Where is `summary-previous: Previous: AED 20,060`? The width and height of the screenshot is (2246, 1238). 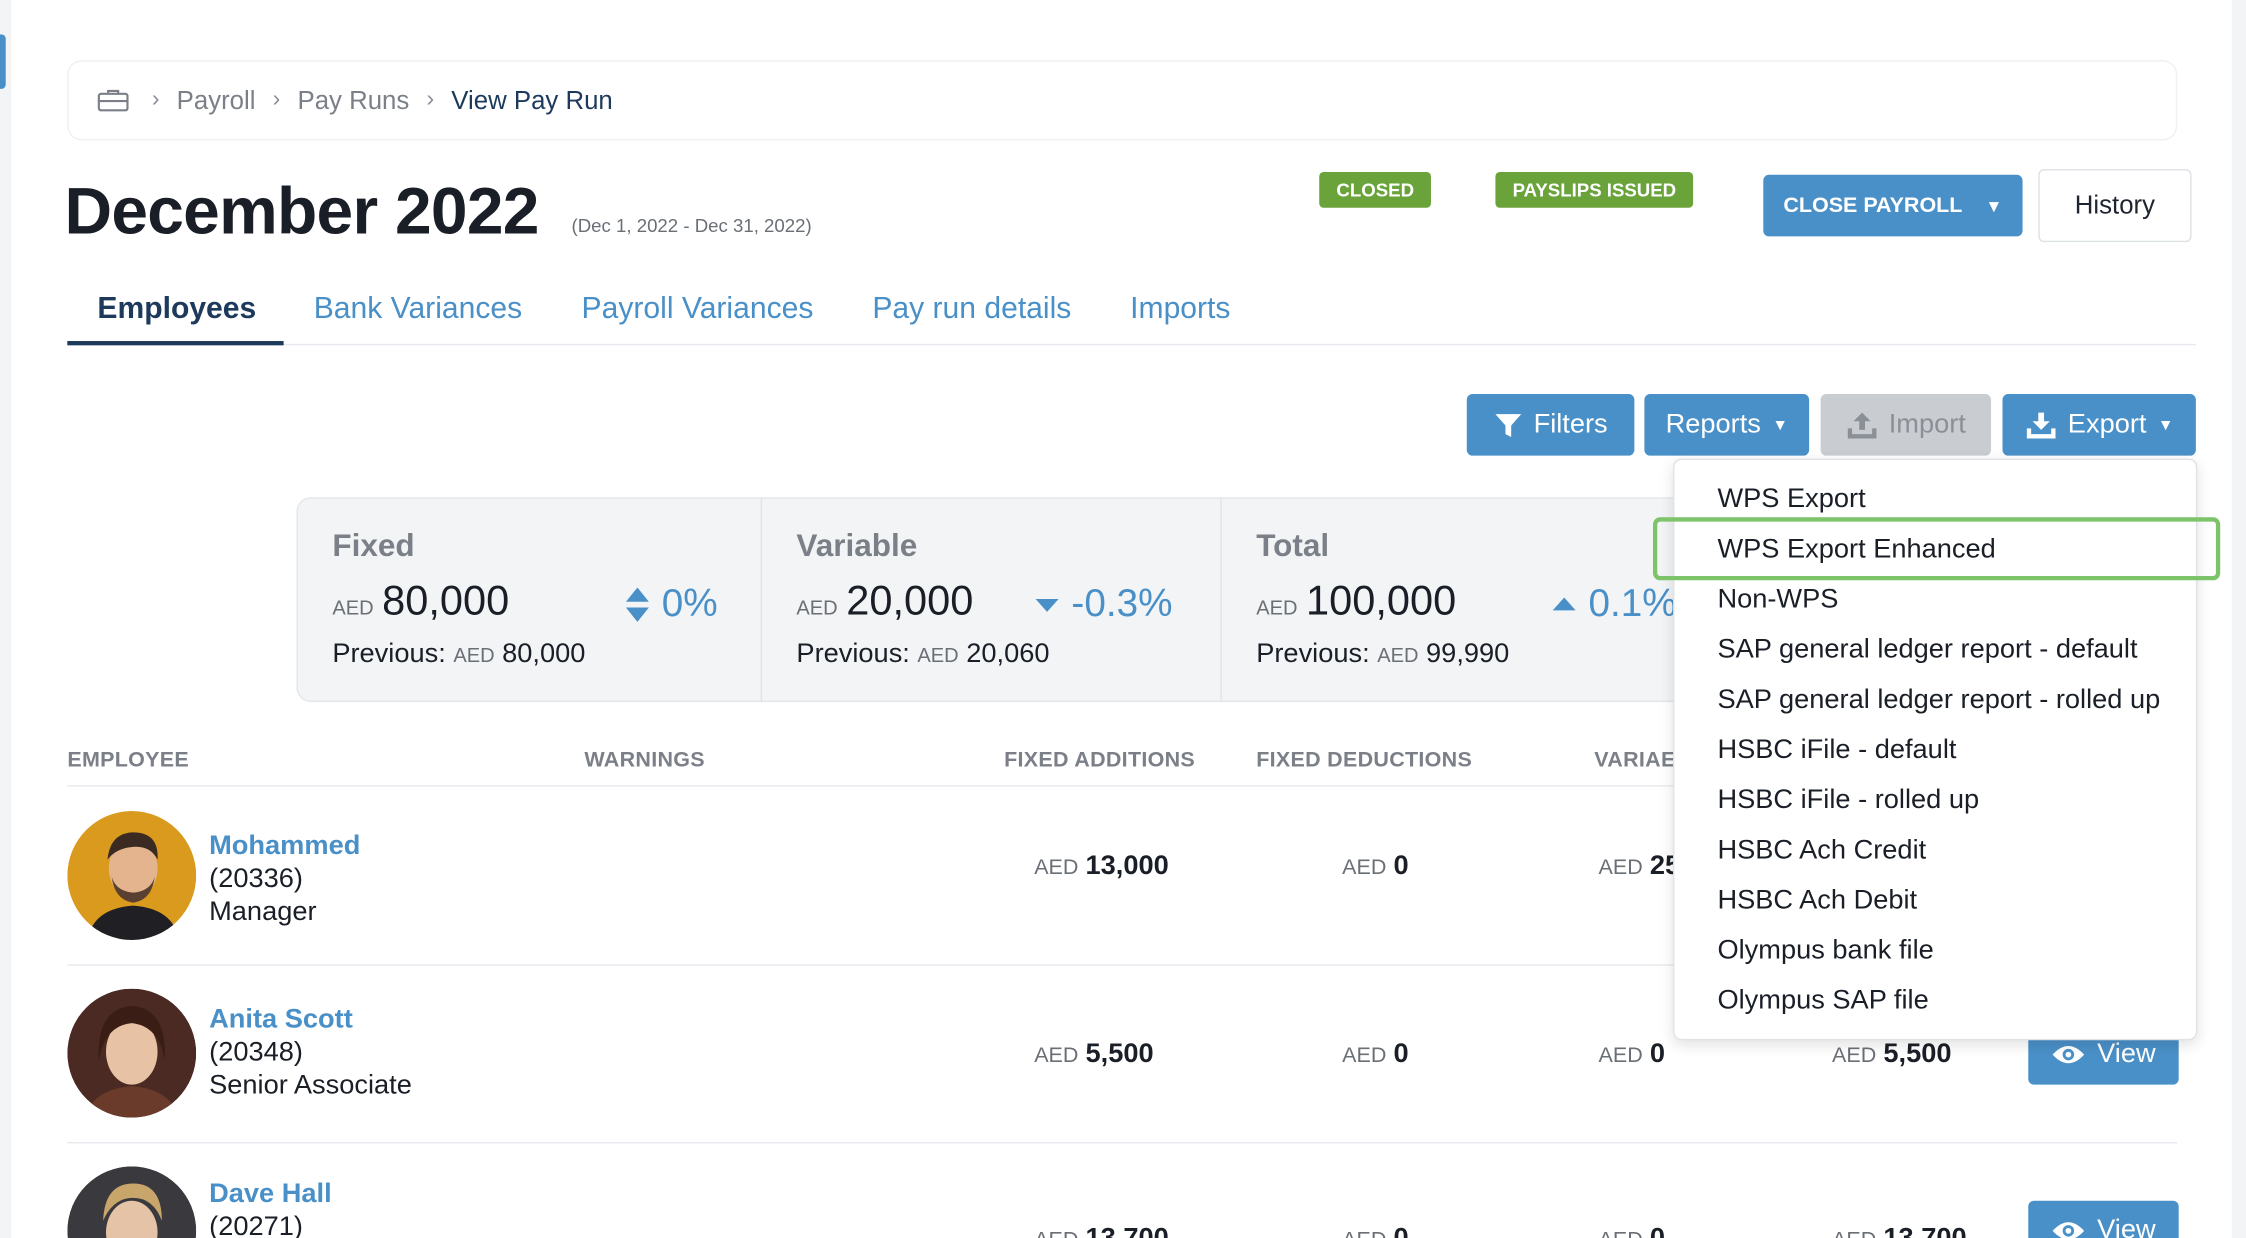
summary-previous: Previous: AED 20,060 is located at coordinates (923, 654).